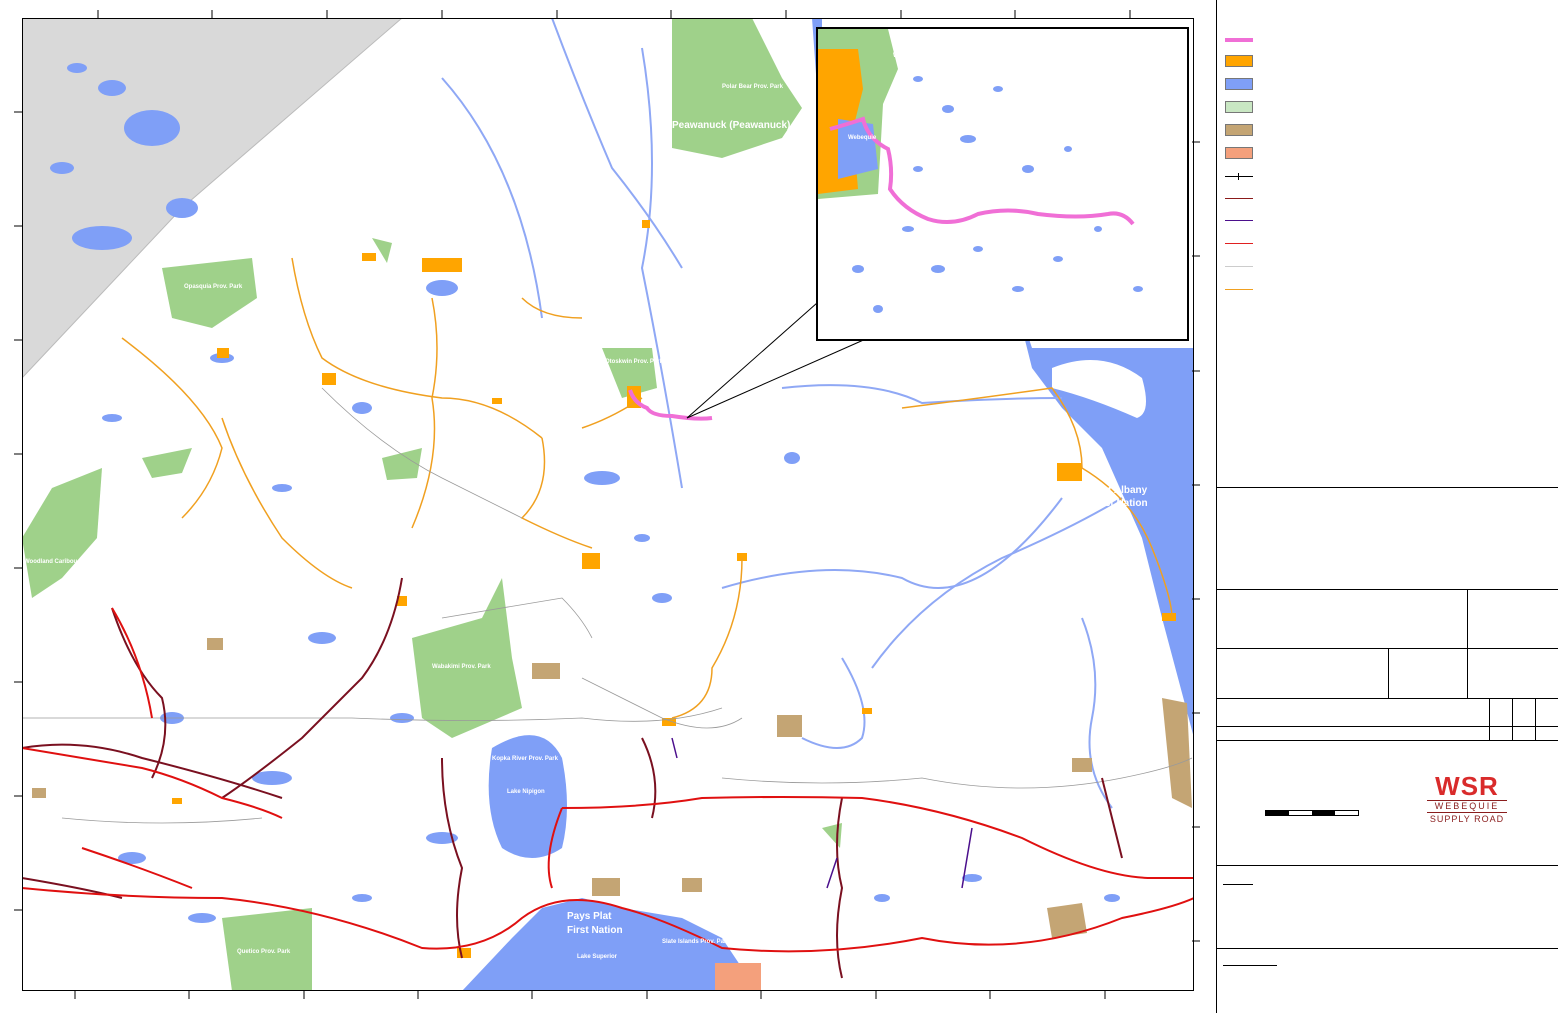 The width and height of the screenshot is (1558, 1013). I want to click on lake-nipigon, so click(527, 796).